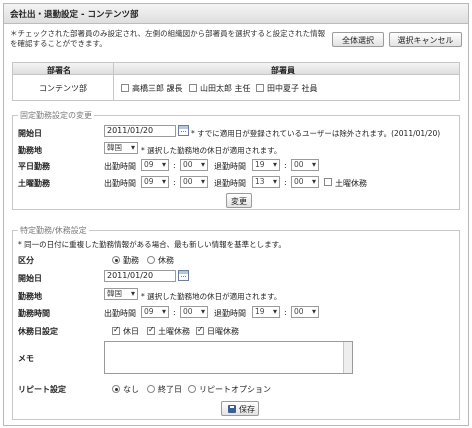  Describe the element at coordinates (151, 260) in the screenshot. I see `type-off-radio` at that location.